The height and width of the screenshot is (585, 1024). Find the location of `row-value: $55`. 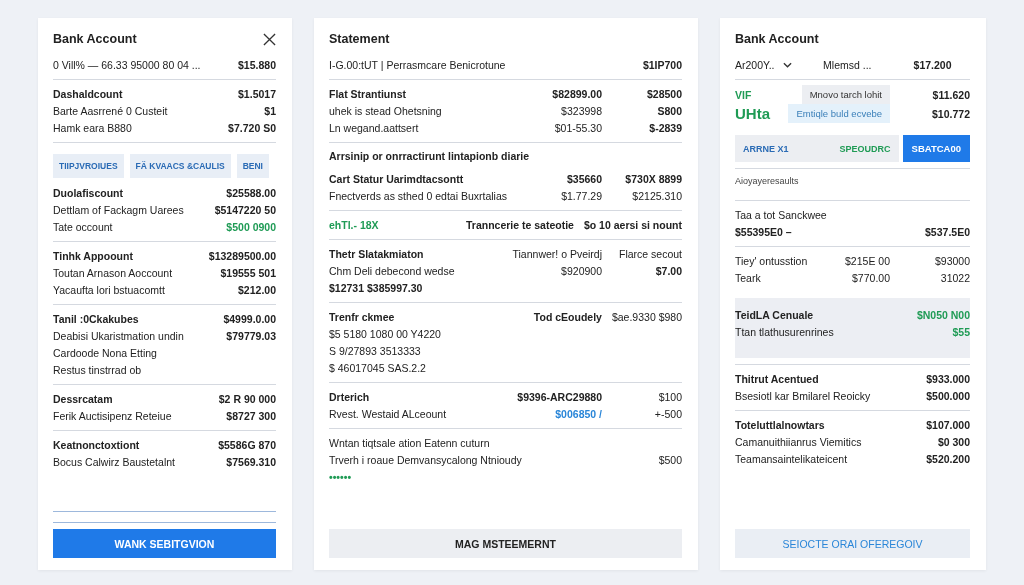

row-value: $55 is located at coordinates (960, 331).